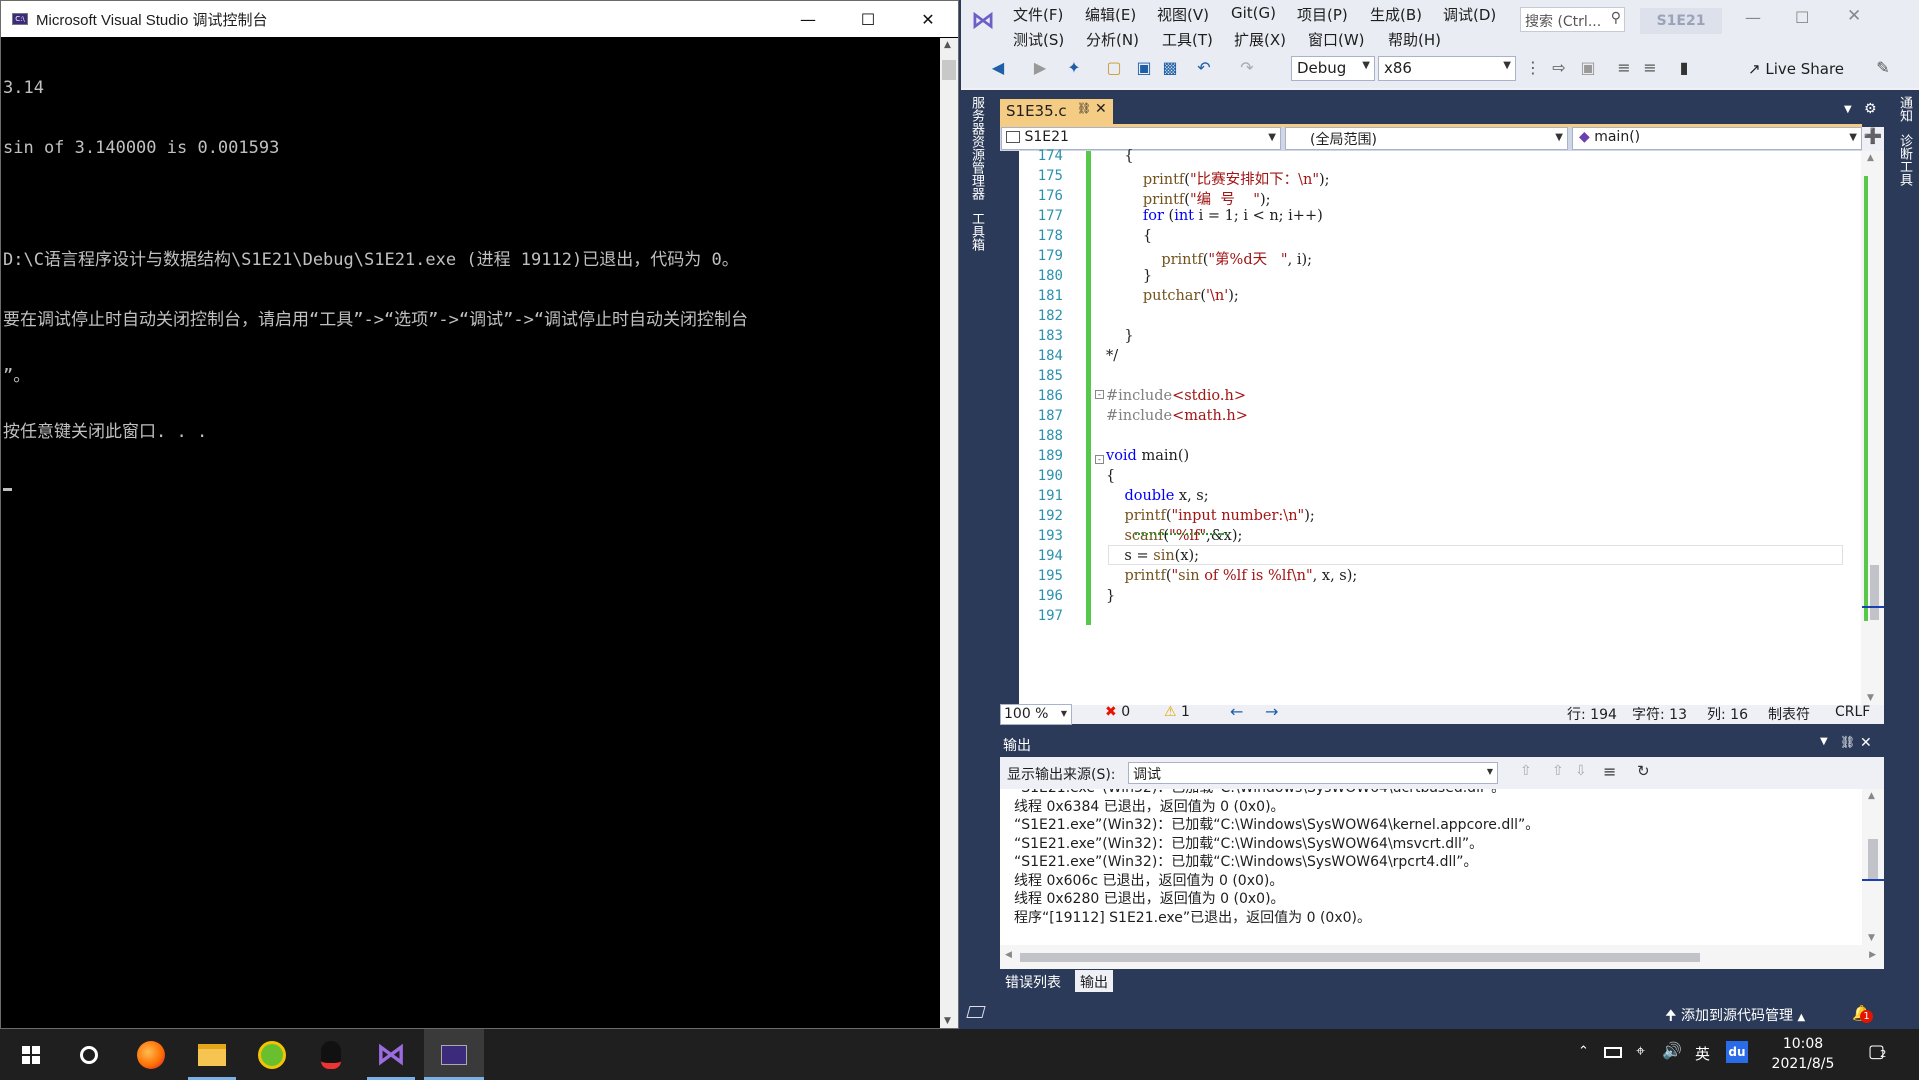  I want to click on pin-icon: ⛓, so click(1847, 742).